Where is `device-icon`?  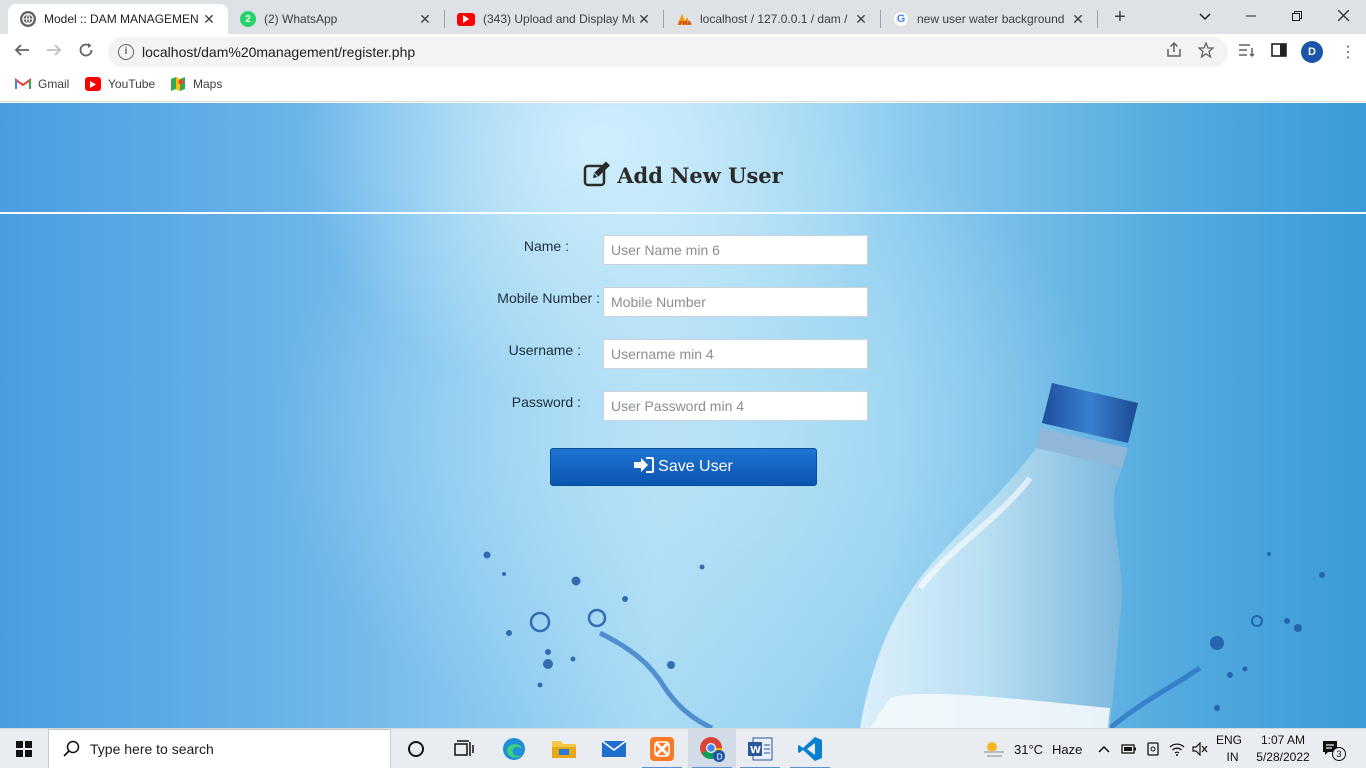
device-icon is located at coordinates (1153, 749).